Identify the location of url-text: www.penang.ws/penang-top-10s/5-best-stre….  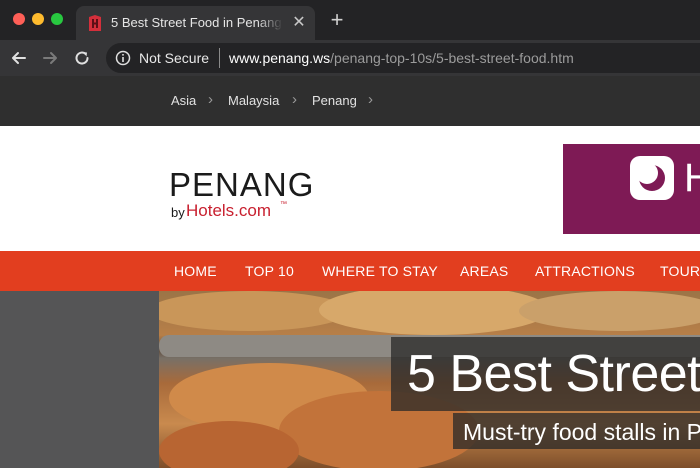
(401, 58).